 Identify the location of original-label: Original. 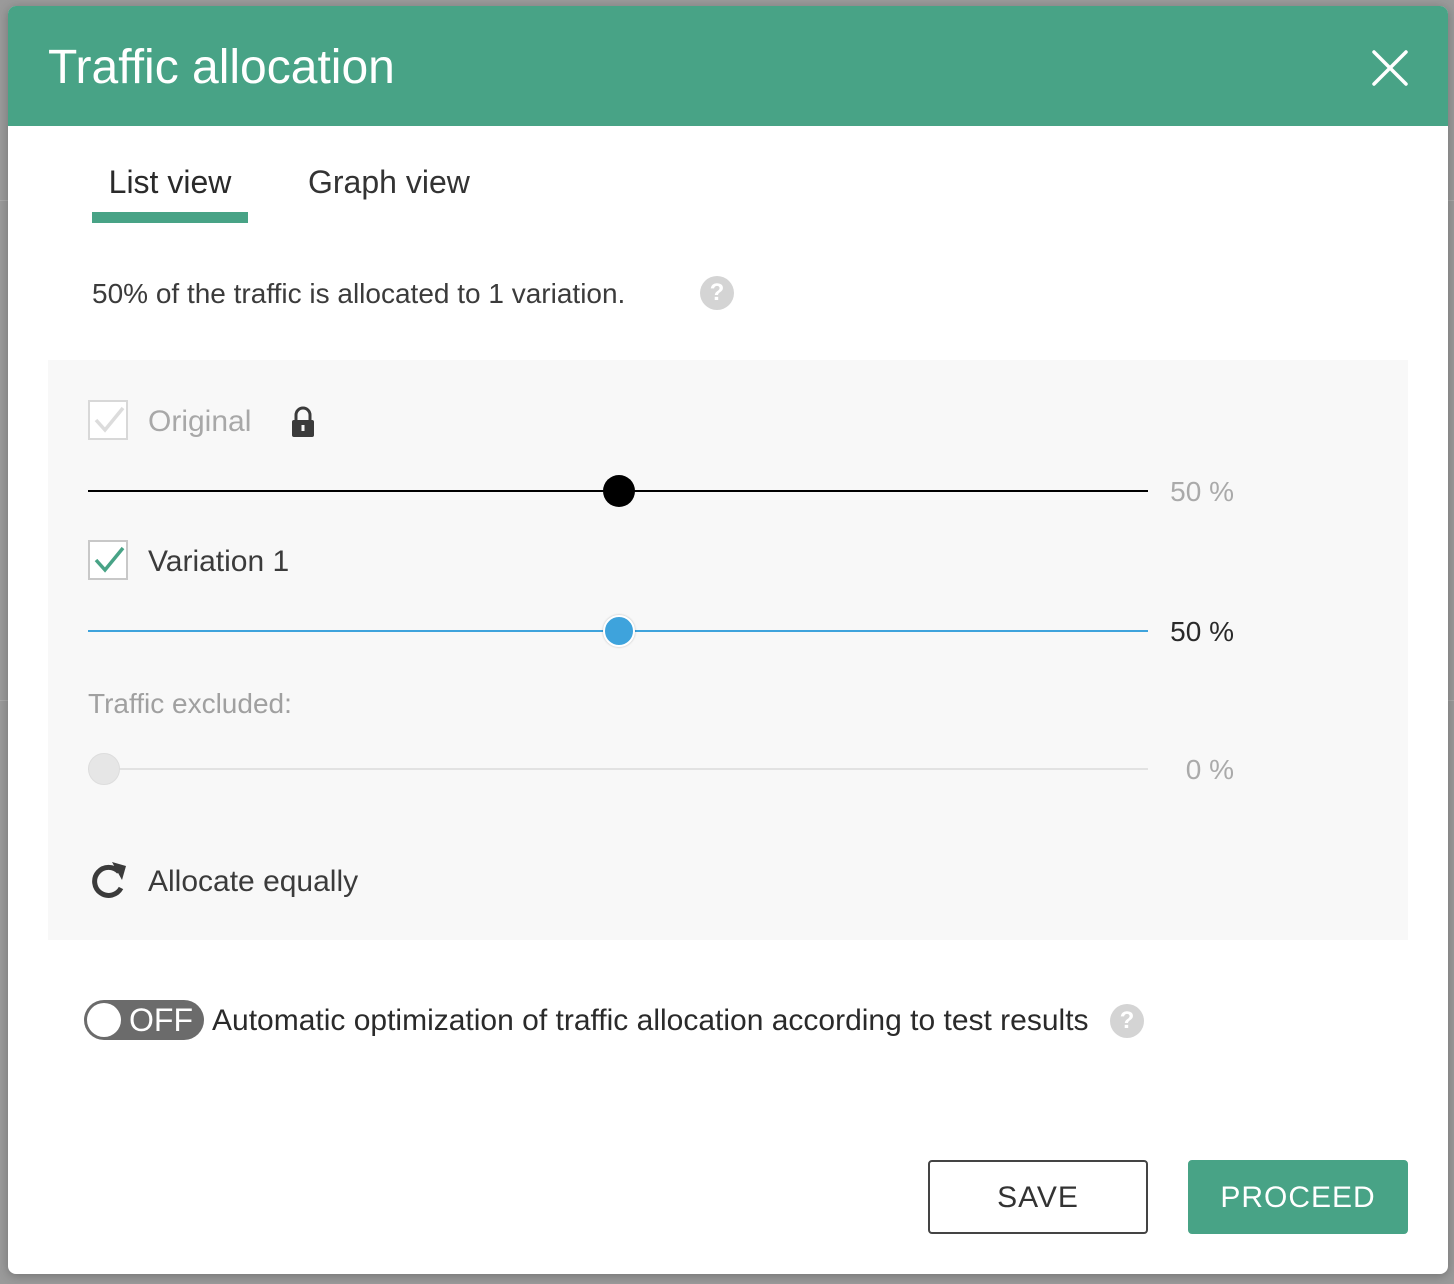
(200, 421).